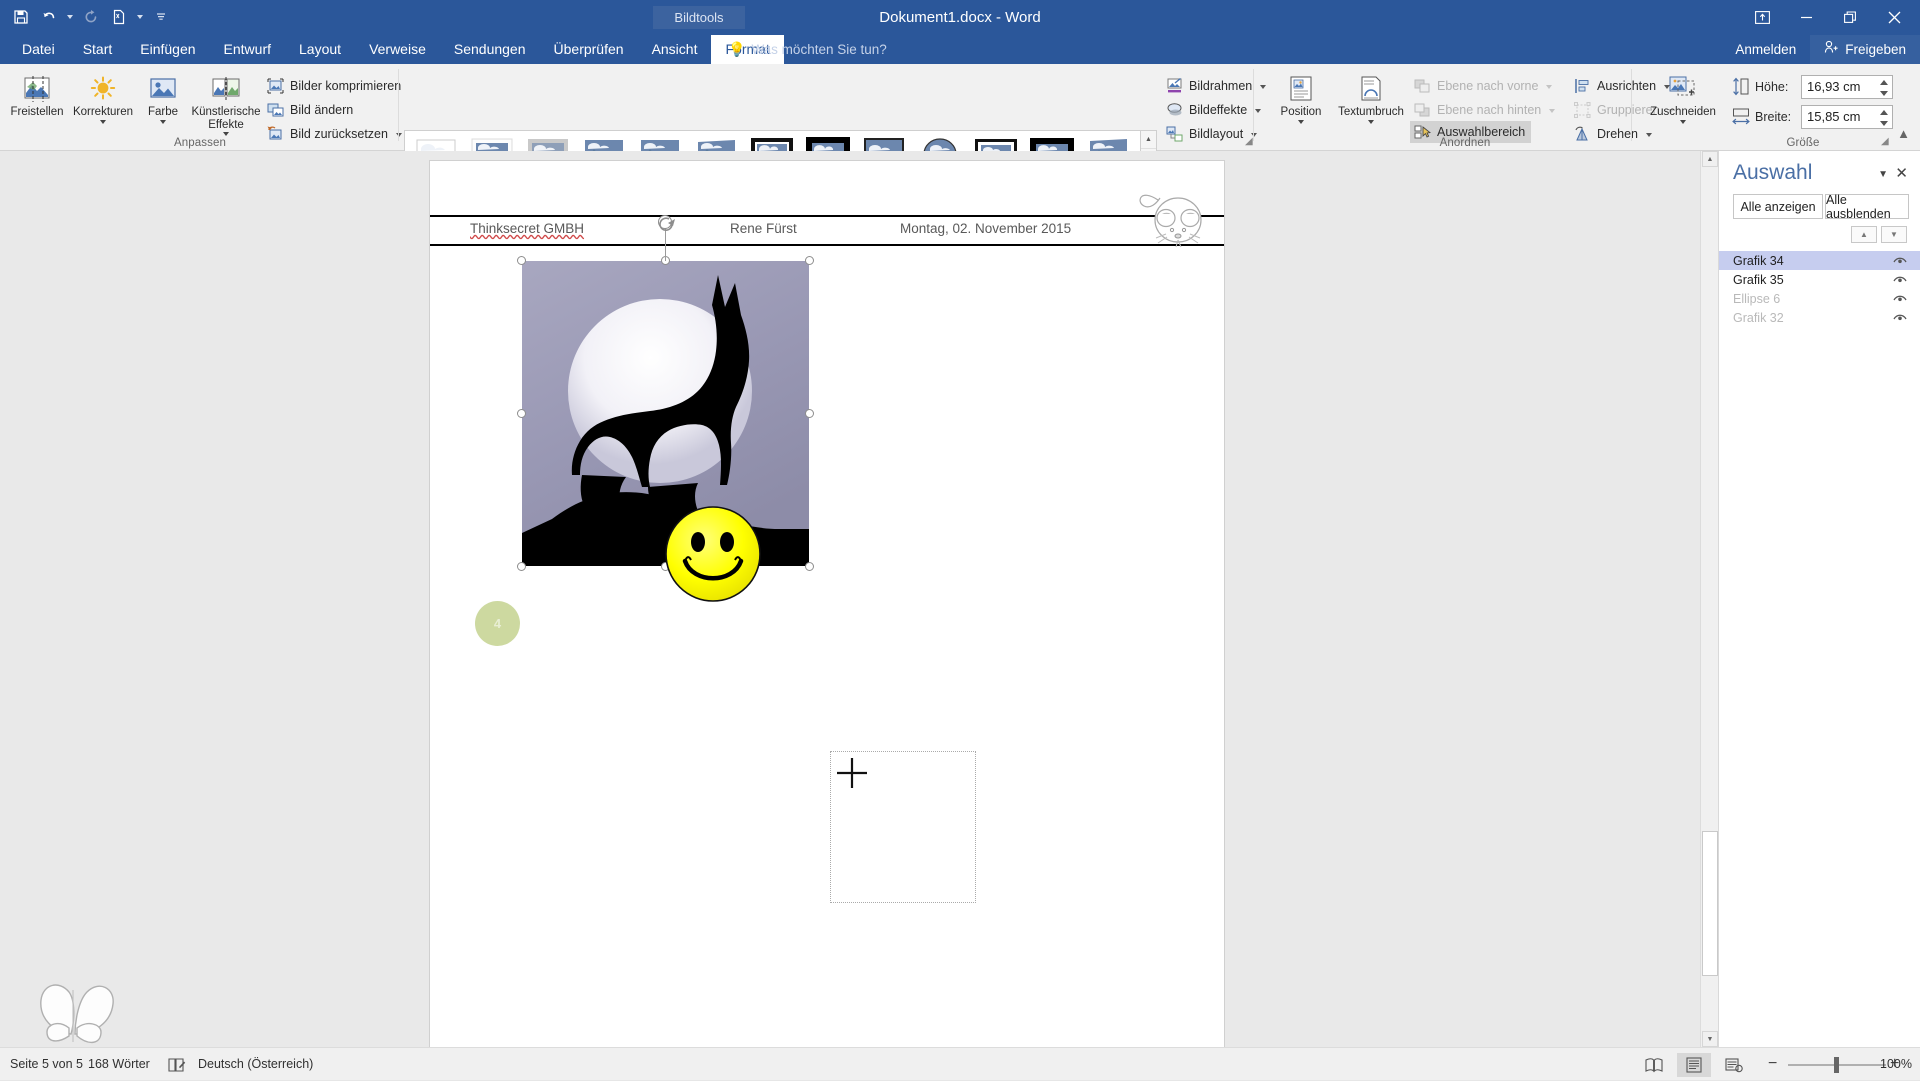  I want to click on zoom-out-button: −, so click(1772, 1064).